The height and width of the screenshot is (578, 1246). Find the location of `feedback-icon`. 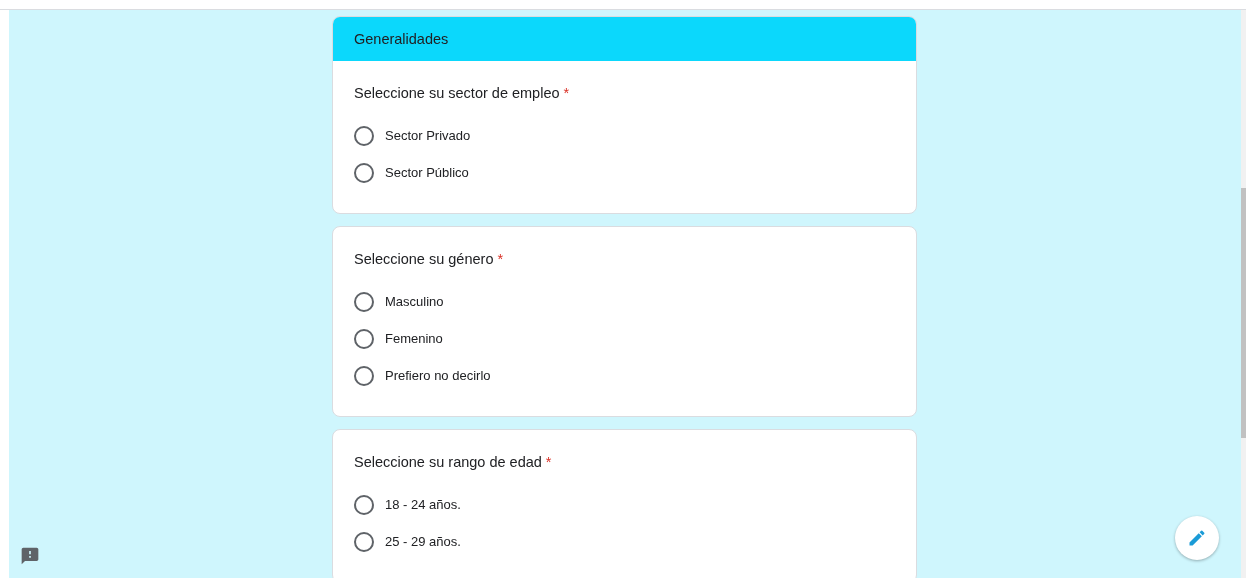

feedback-icon is located at coordinates (30, 556).